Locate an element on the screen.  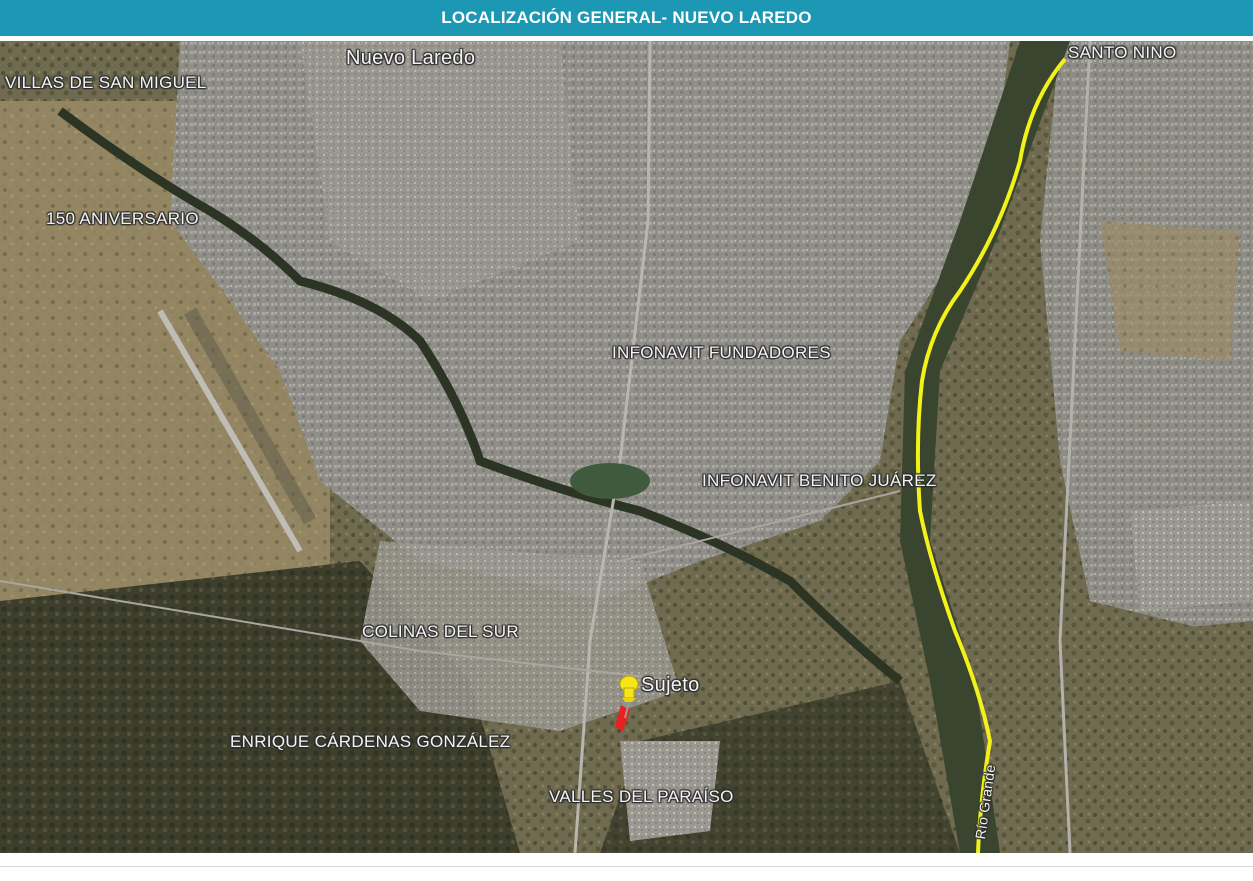
label-sujeto: Sujeto is located at coordinates (670, 685).